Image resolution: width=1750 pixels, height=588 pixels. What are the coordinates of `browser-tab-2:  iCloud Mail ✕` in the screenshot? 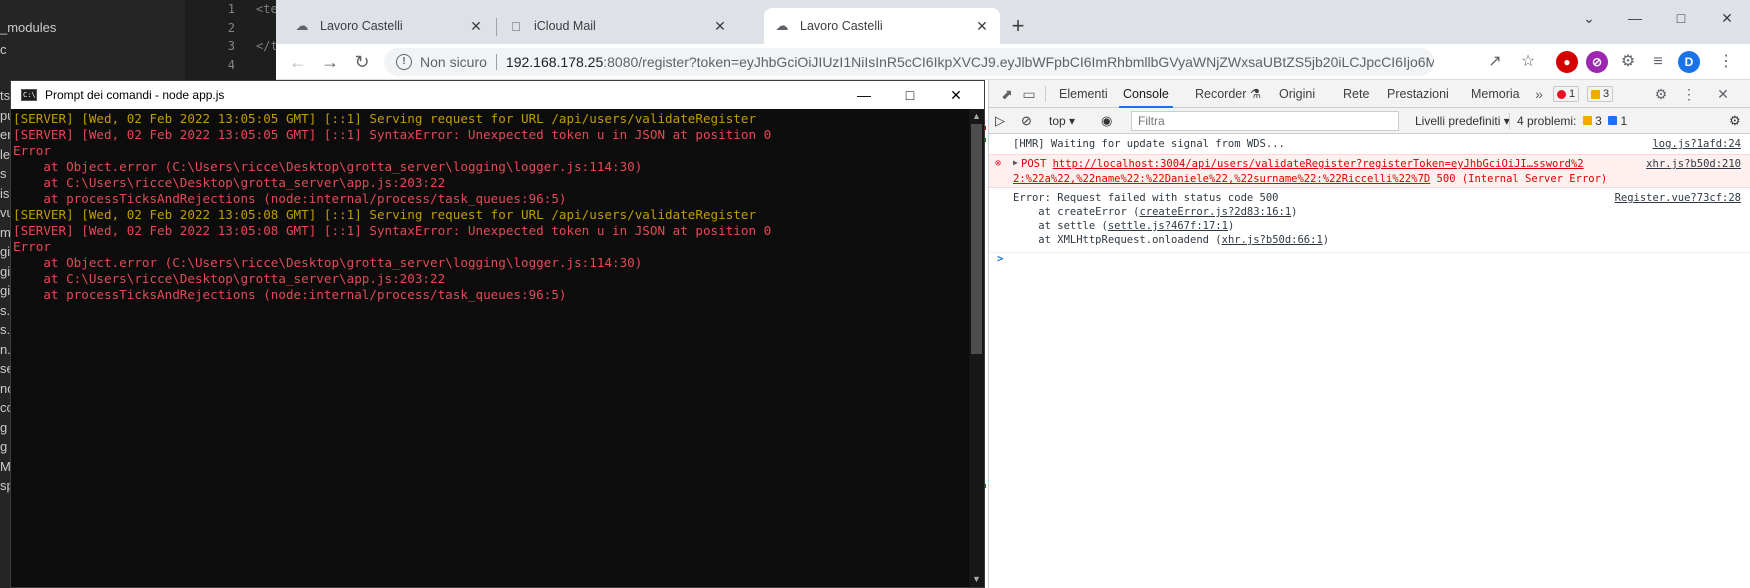 It's located at (618, 26).